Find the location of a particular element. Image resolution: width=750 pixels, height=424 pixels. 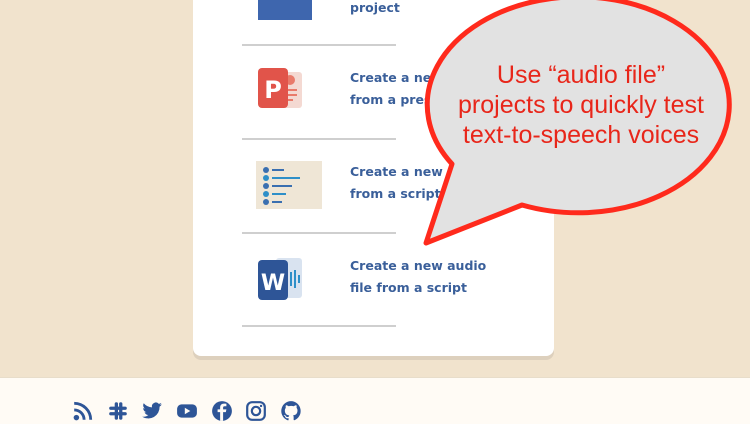

rss-icon is located at coordinates (83, 411).